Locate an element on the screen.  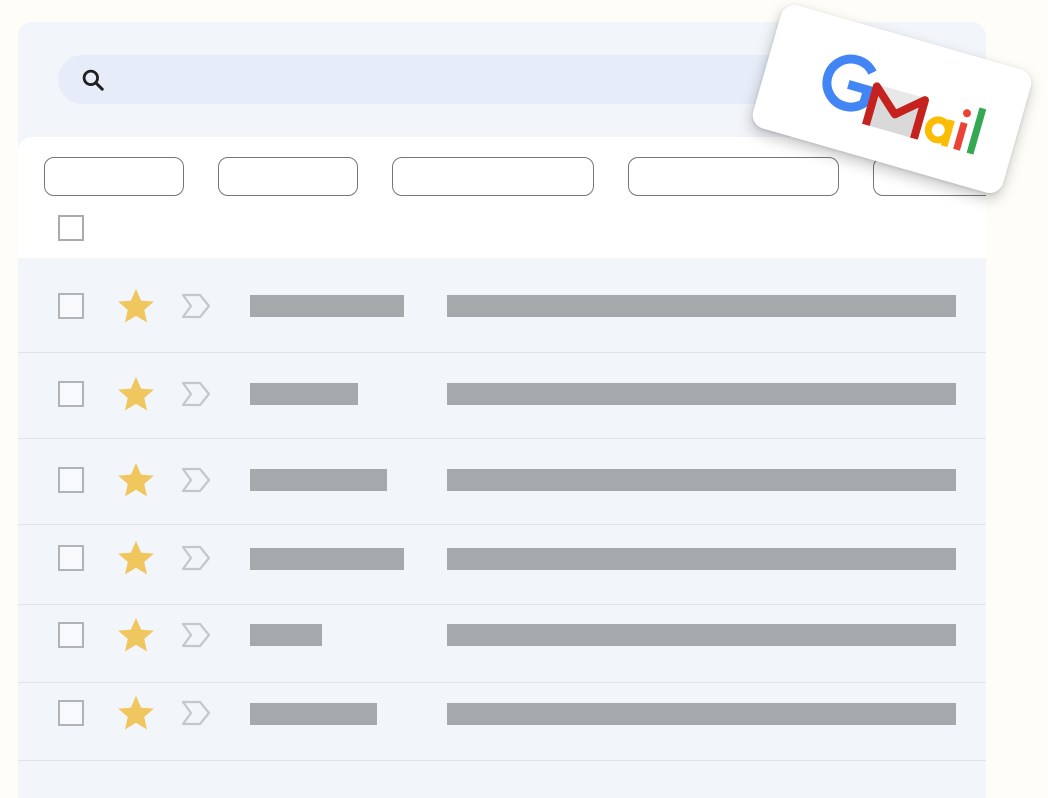
search-icon is located at coordinates (93, 80).